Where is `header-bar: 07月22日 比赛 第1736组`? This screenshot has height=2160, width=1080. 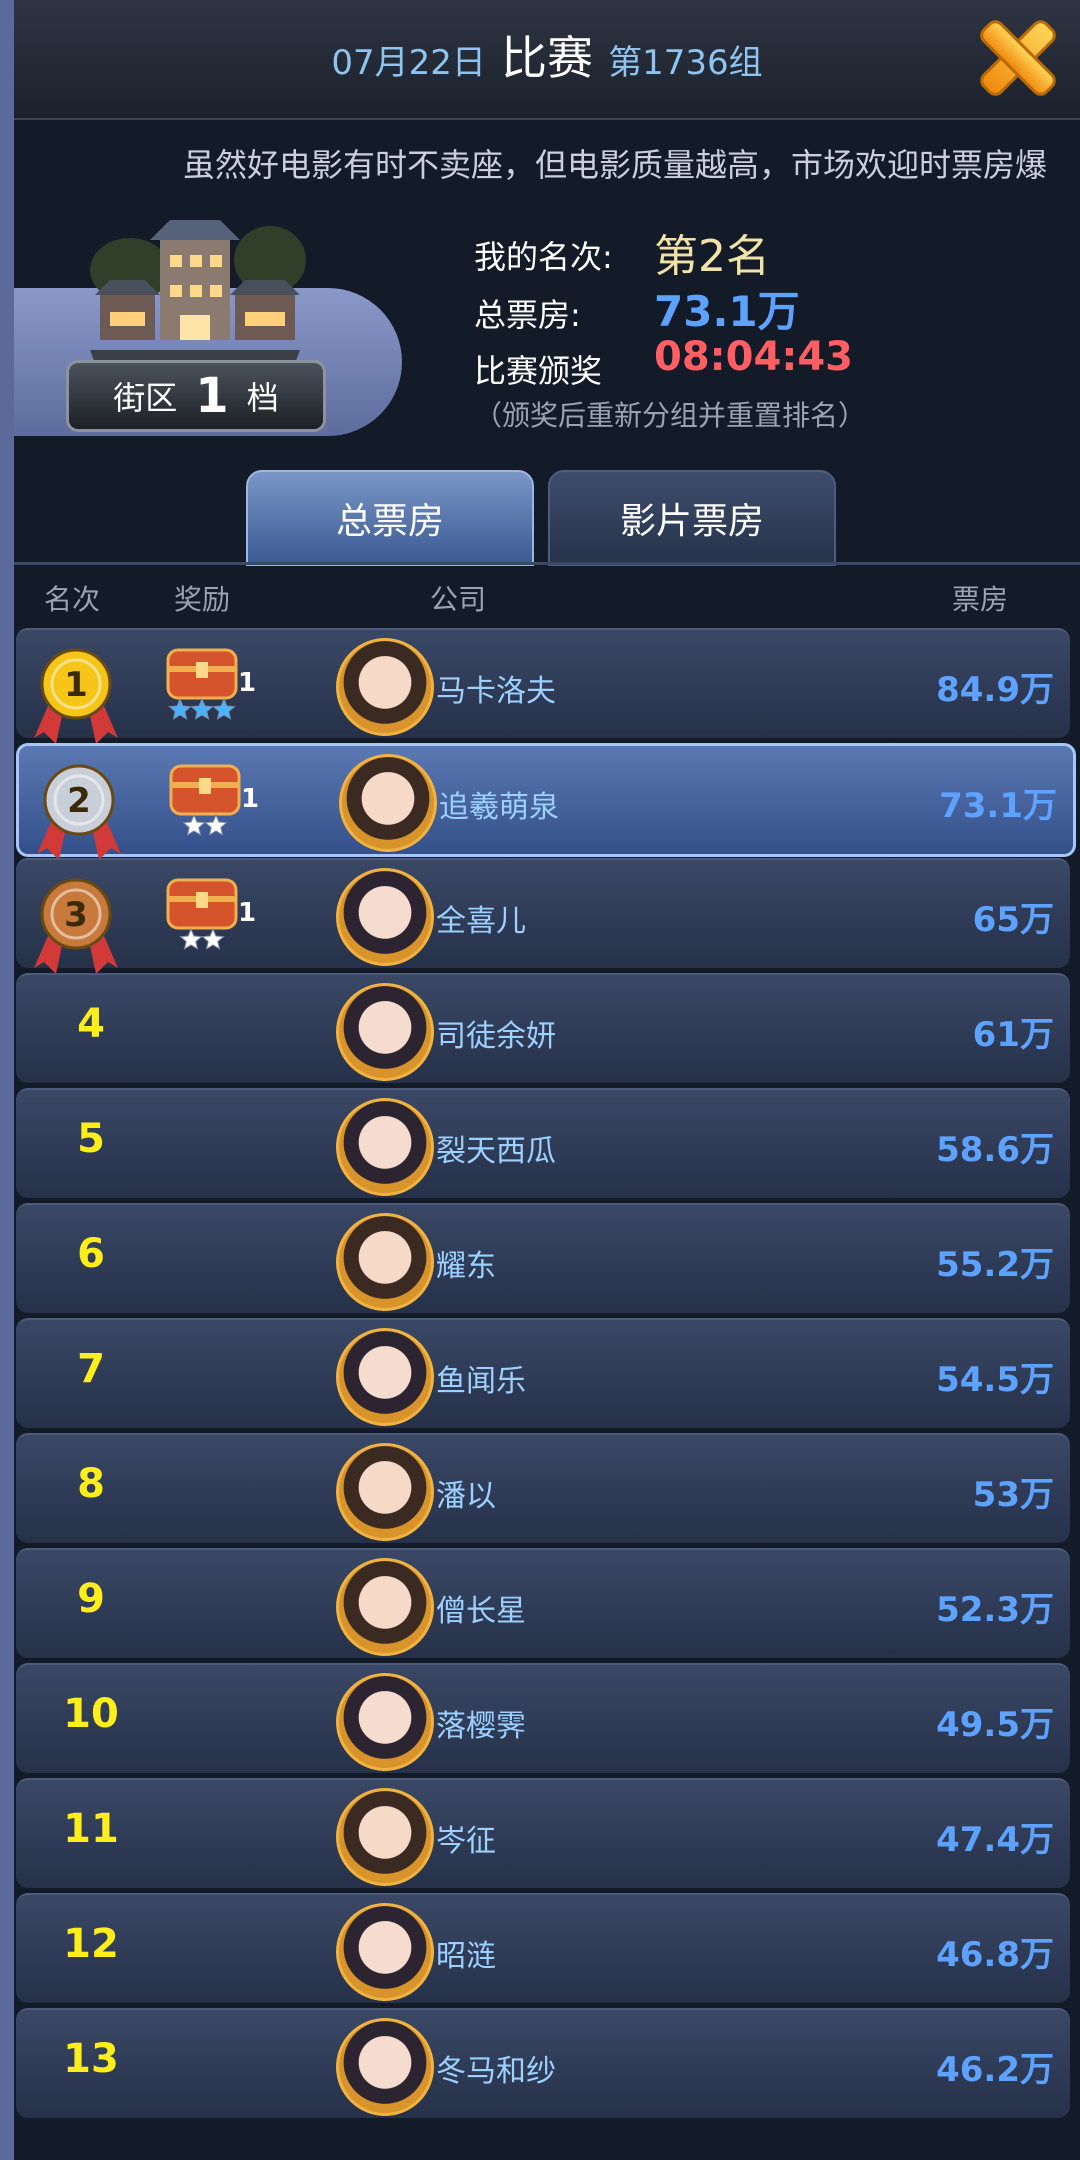 header-bar: 07月22日 比赛 第1736组 is located at coordinates (547, 60).